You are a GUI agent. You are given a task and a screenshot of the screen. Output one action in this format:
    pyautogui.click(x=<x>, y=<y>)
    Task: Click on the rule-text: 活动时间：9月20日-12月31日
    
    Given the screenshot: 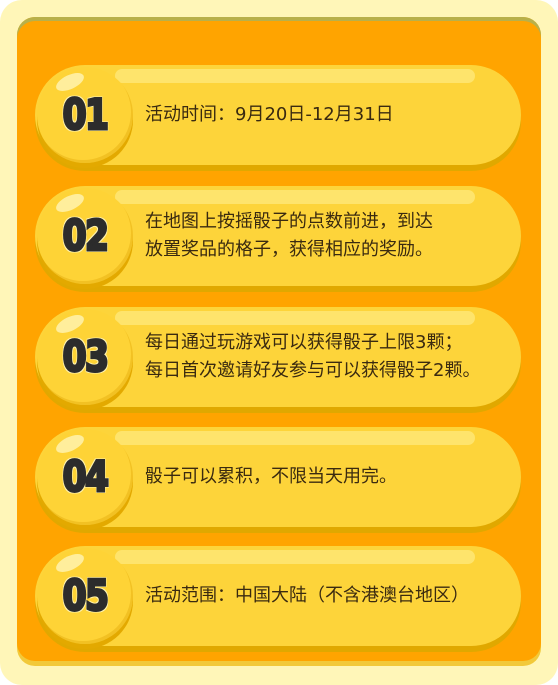 What is the action you would take?
    pyautogui.click(x=330, y=115)
    